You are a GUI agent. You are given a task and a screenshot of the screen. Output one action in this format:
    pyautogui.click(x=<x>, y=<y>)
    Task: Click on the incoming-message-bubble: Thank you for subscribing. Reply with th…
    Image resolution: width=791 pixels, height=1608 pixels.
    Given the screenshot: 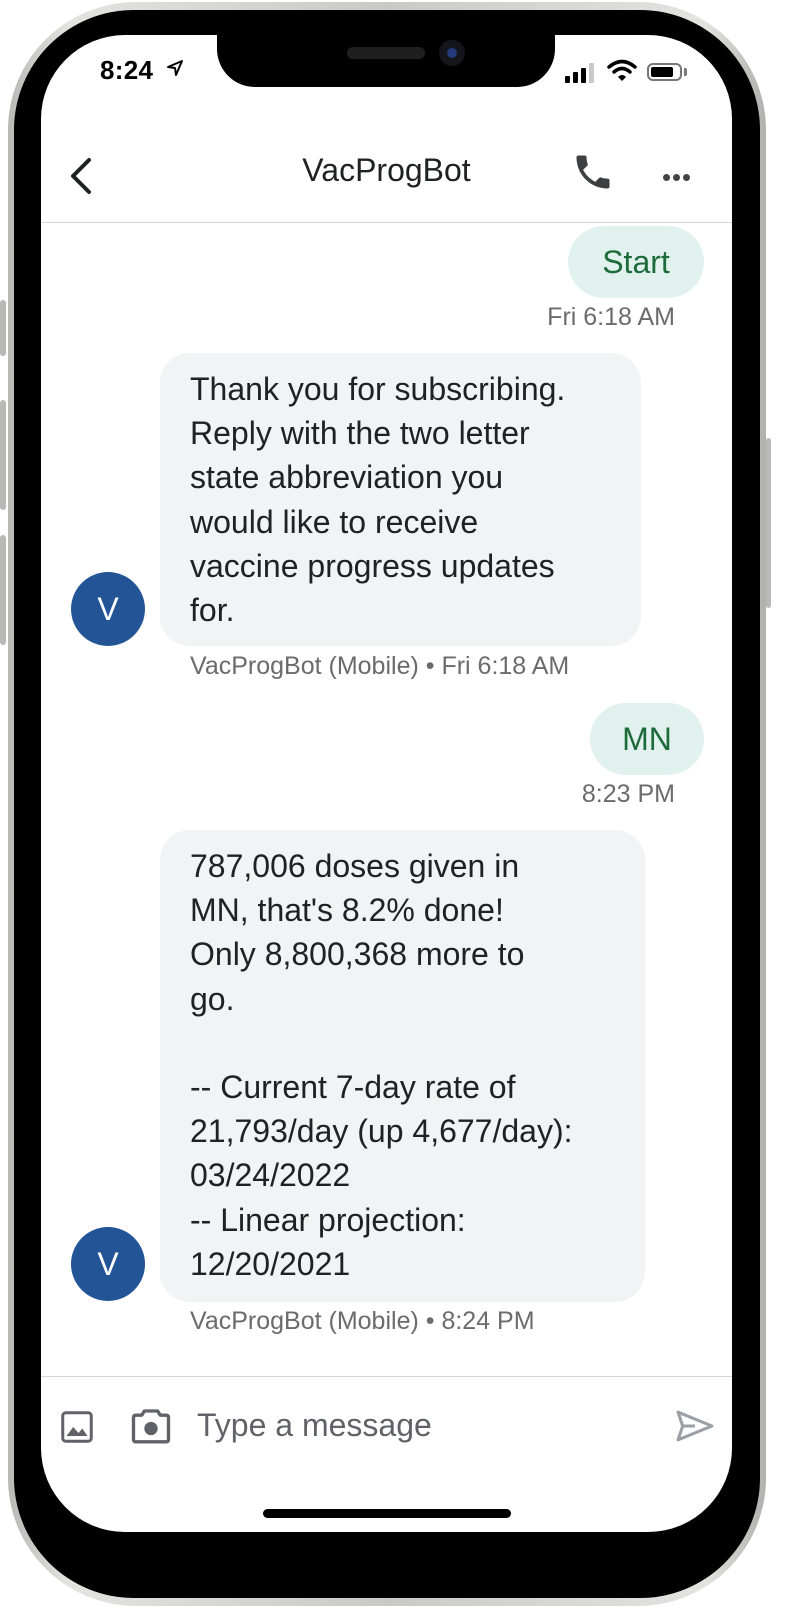 What is the action you would take?
    pyautogui.click(x=400, y=499)
    